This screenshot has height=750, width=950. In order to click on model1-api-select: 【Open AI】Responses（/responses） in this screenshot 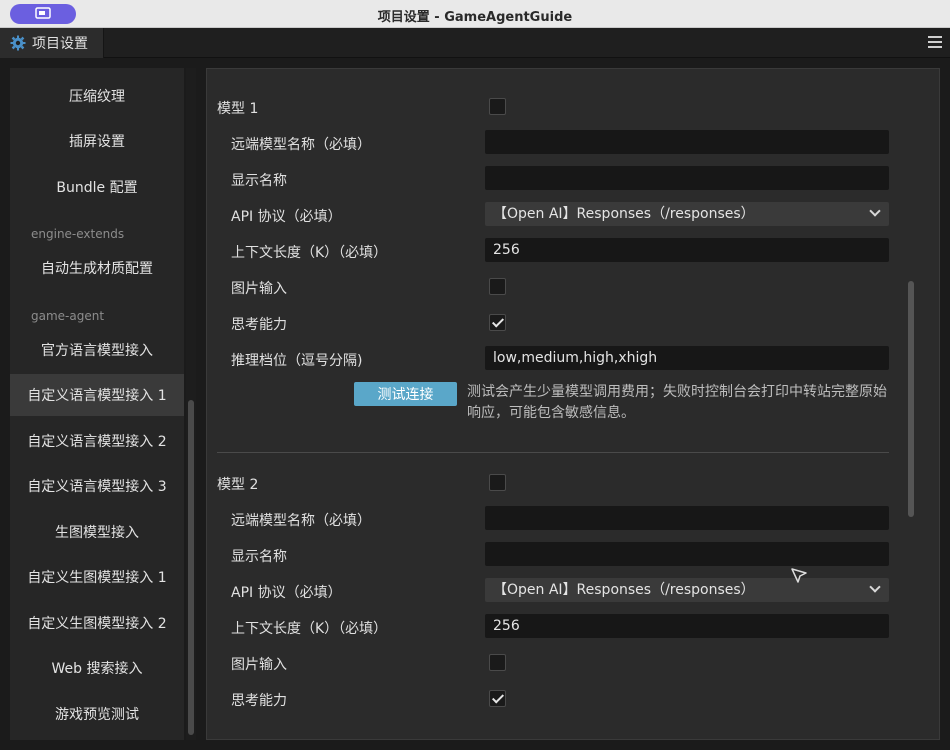, I will do `click(687, 214)`.